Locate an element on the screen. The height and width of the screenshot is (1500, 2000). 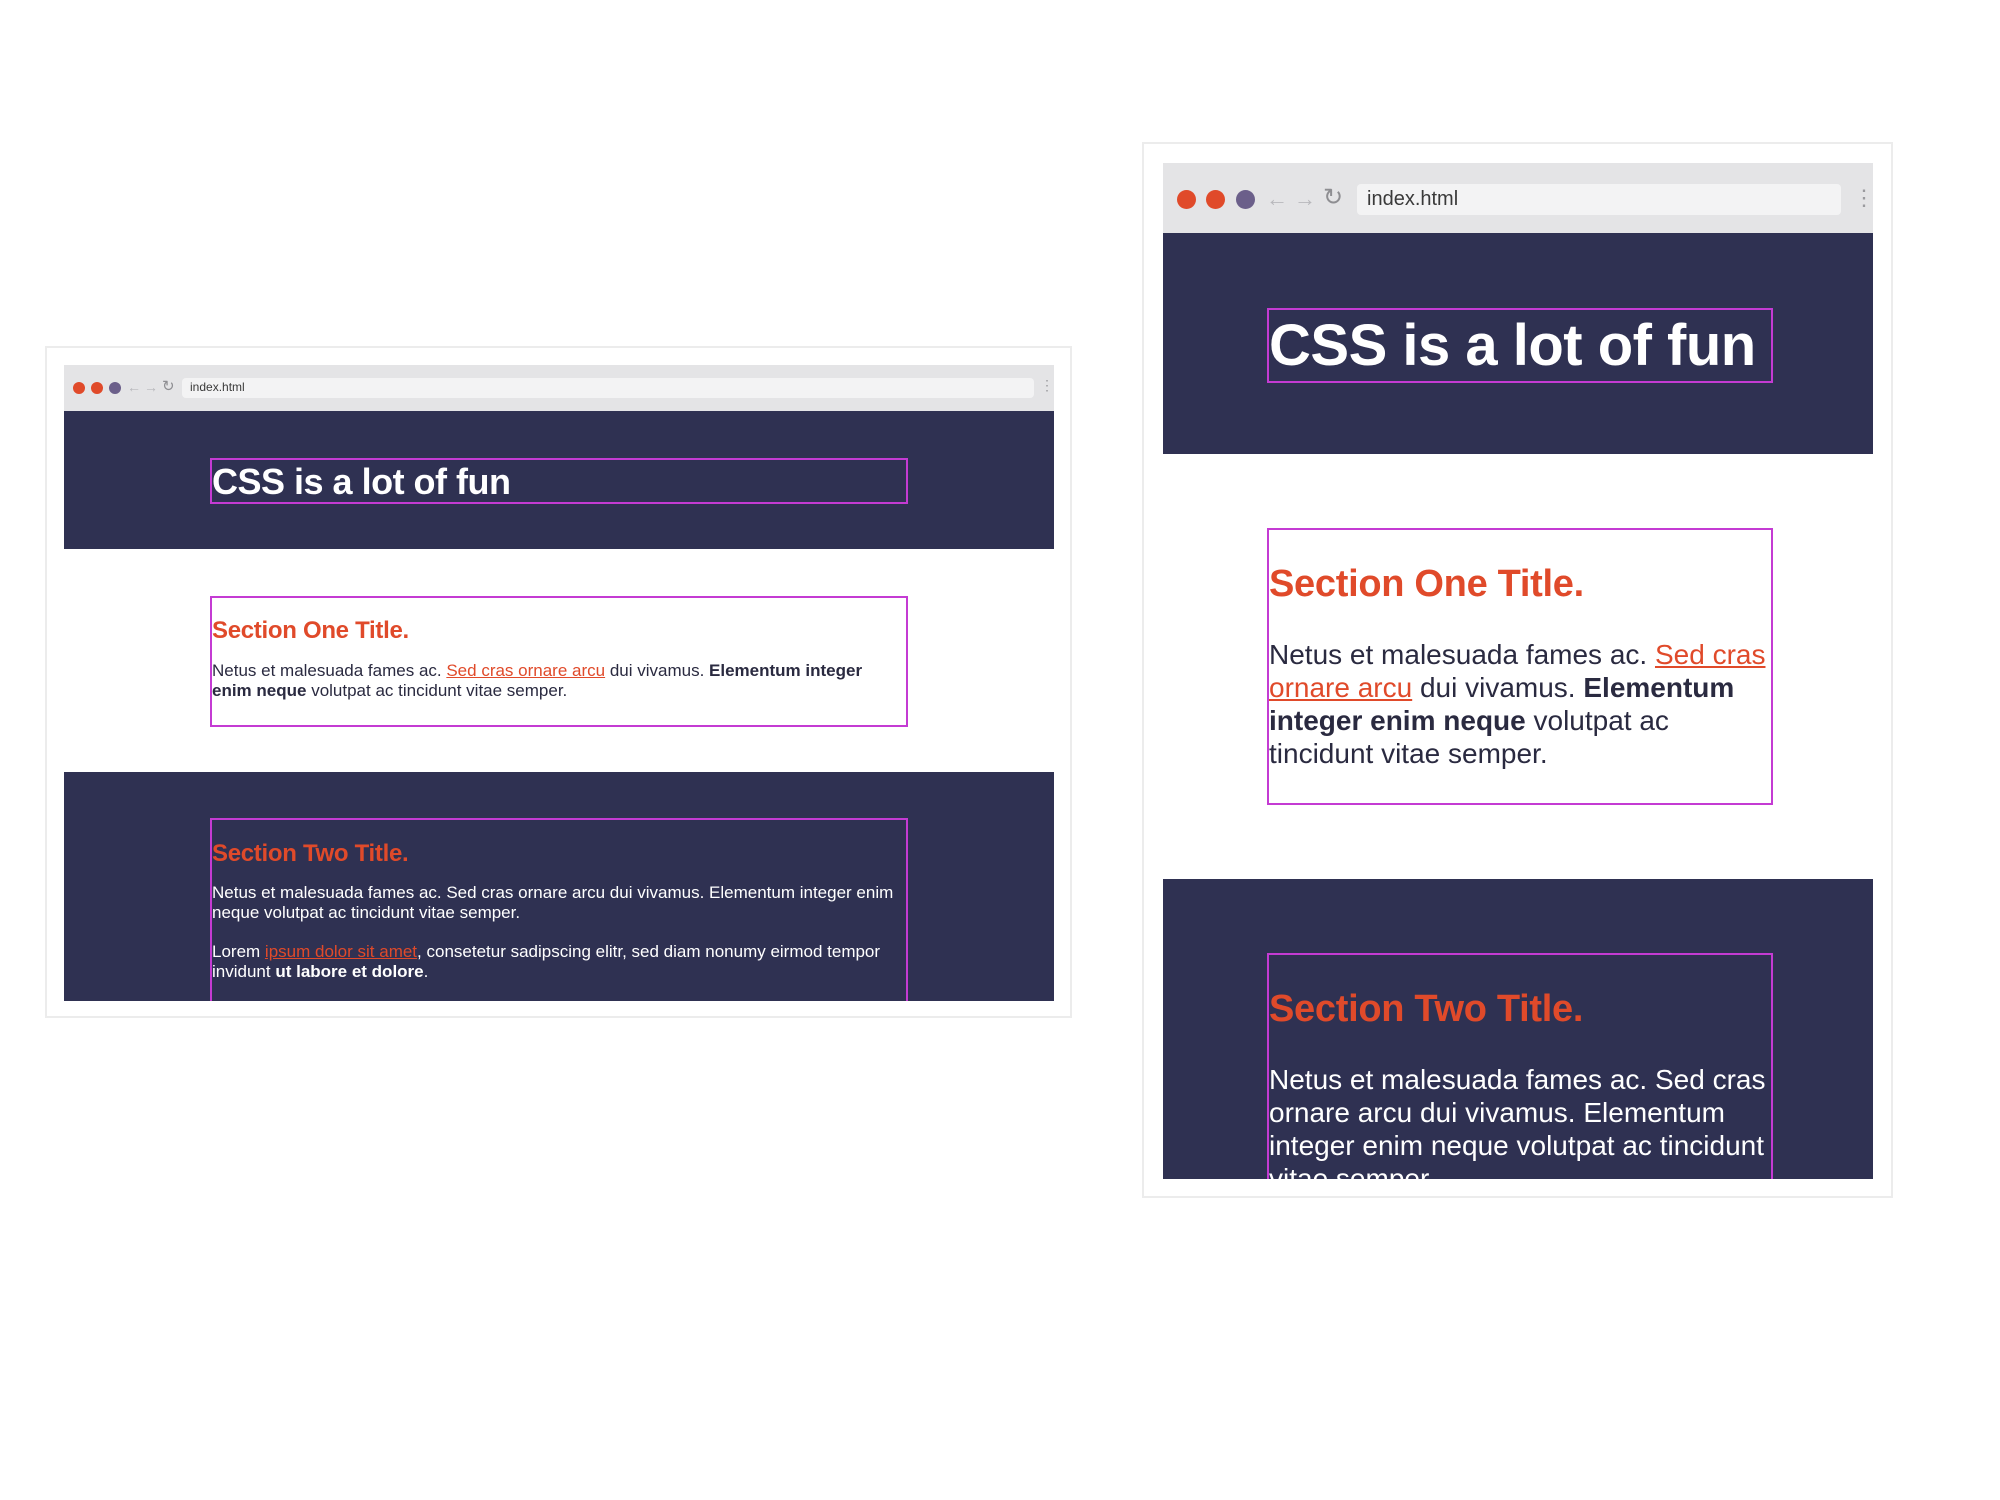
section-two-bold: ut labore et dolore is located at coordinates (349, 971).